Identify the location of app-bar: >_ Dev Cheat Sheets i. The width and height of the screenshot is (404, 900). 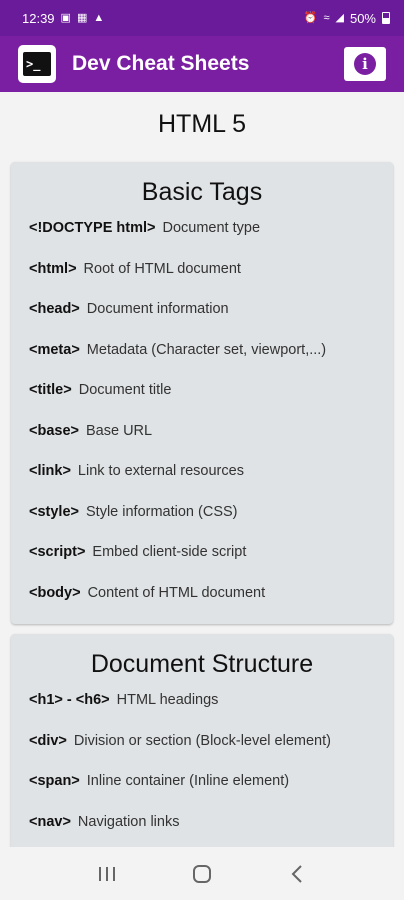
(202, 64).